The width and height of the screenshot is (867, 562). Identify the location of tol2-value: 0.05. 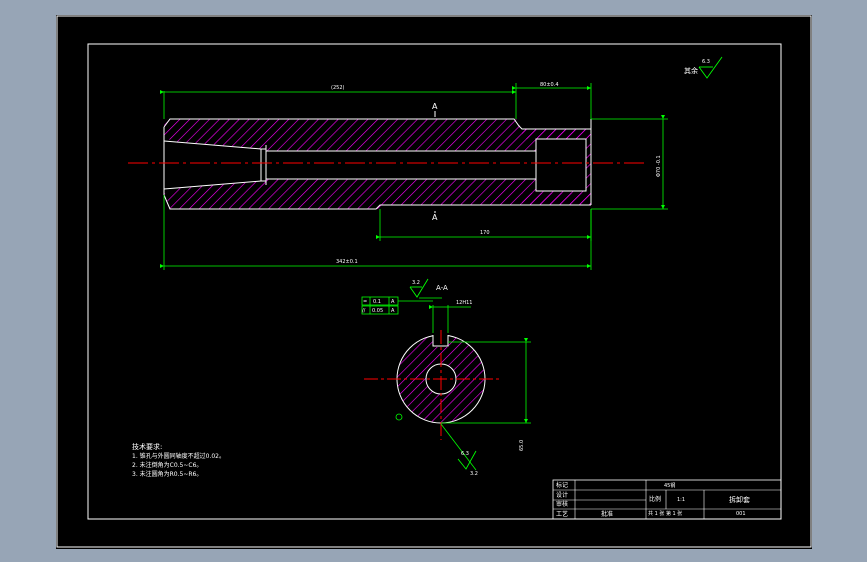
(377, 311).